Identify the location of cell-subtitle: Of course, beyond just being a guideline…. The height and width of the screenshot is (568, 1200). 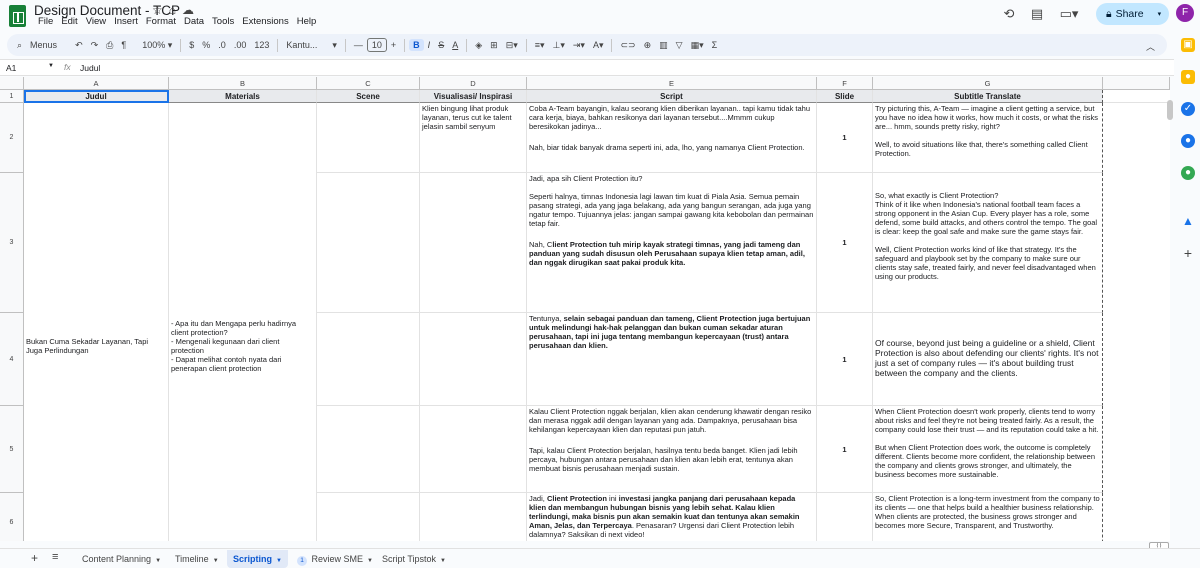
(988, 359).